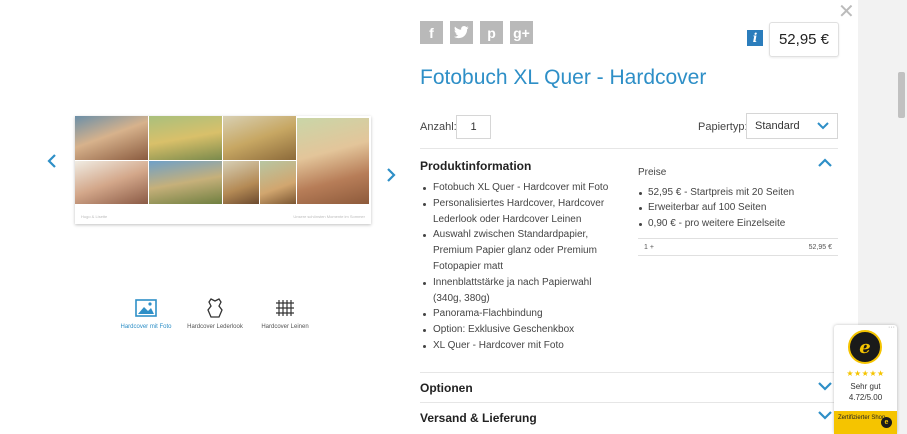 This screenshot has width=907, height=434. Describe the element at coordinates (259, 138) in the screenshot. I see `photo-couple` at that location.